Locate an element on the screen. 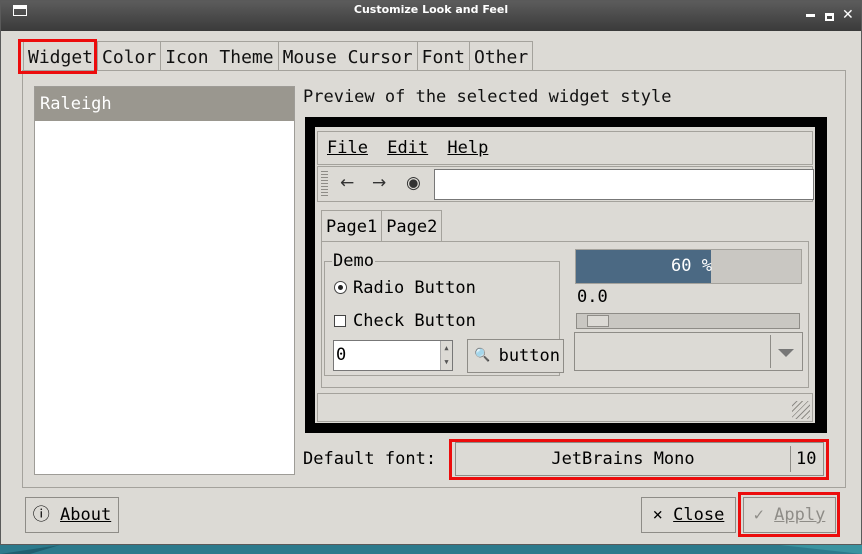 This screenshot has height=554, width=862. magnifier-icon: 🔍 is located at coordinates (482, 355).